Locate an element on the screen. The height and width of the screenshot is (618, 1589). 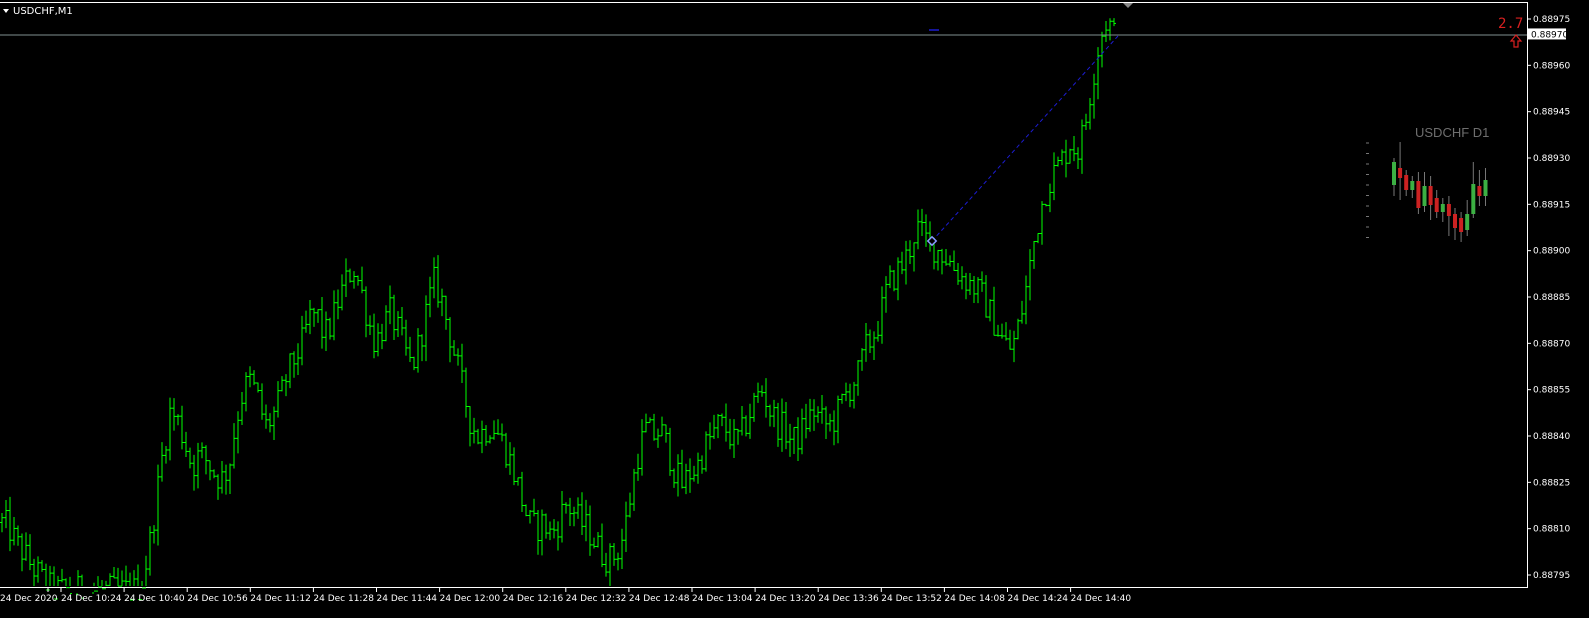
current-price-label: 0.88970 is located at coordinates (1549, 35).